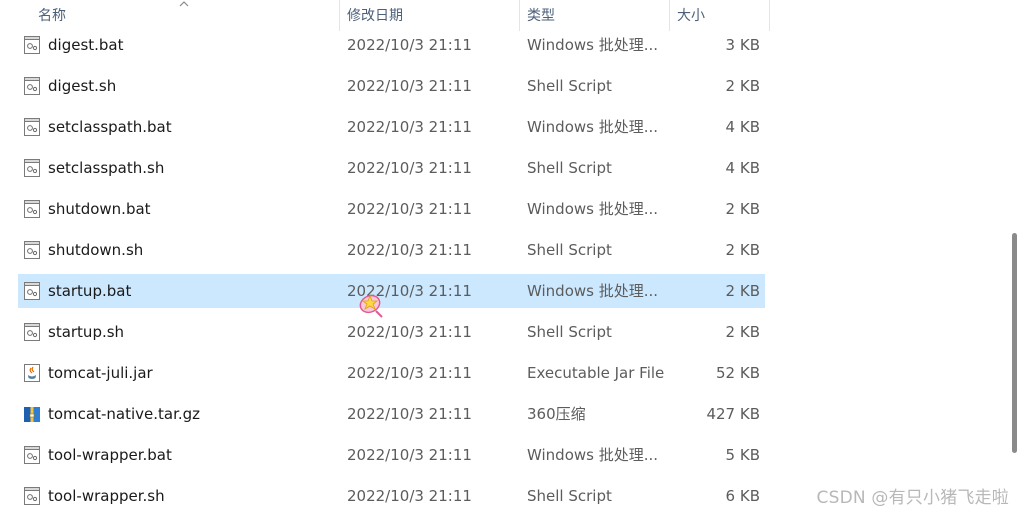  Describe the element at coordinates (86, 332) in the screenshot. I see `file-name: startup.sh` at that location.